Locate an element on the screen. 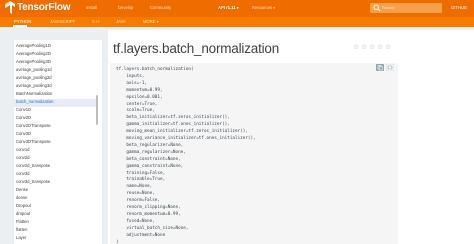  tensorflow-logo-icon is located at coordinates (10, 7).